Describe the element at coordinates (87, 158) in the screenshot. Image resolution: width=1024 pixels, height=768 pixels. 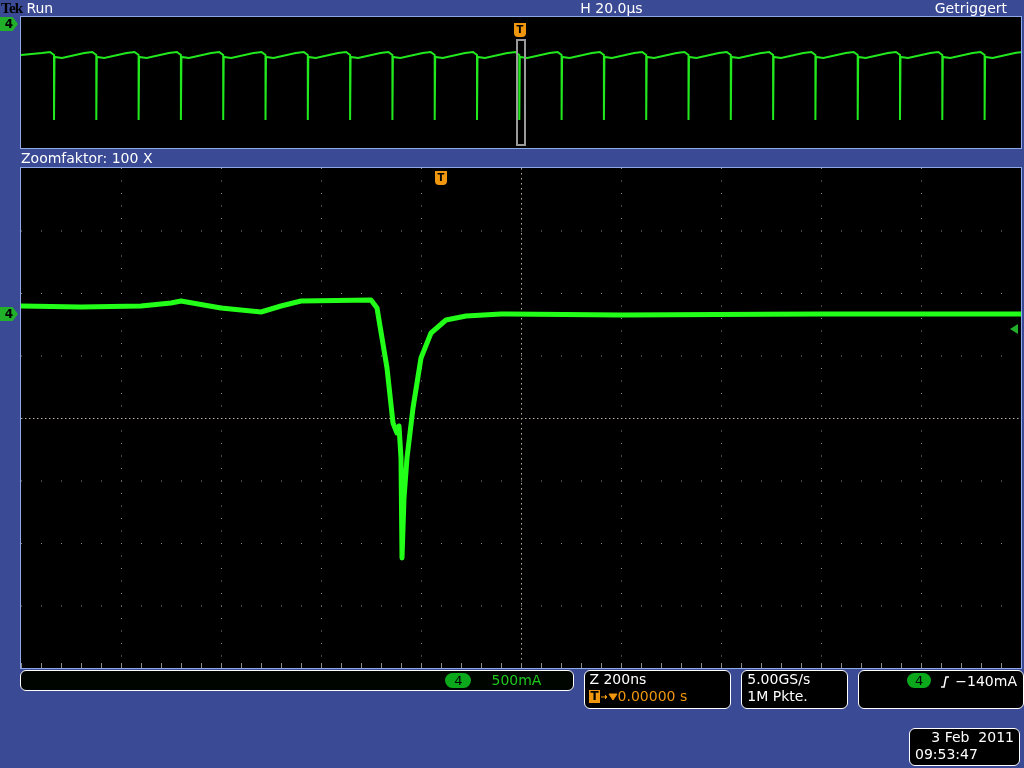
I see `zoom-factor: Zoomfaktor: 100 X` at that location.